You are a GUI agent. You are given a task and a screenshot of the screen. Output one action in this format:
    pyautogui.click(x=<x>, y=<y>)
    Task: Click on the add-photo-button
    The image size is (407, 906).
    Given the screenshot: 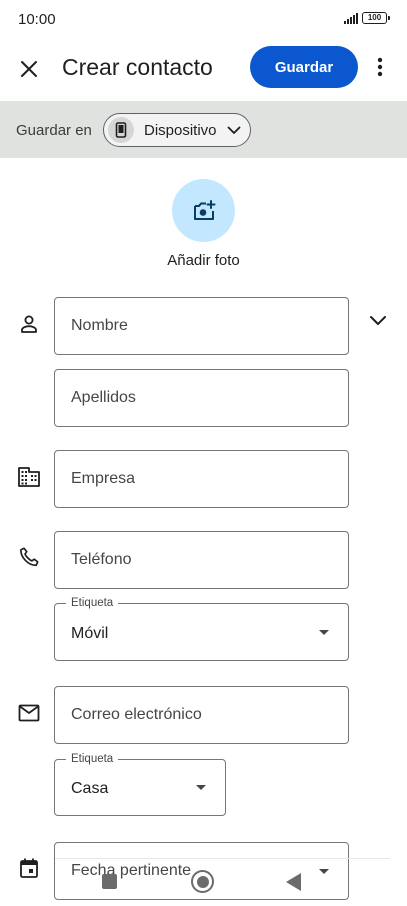 What is the action you would take?
    pyautogui.click(x=203, y=210)
    